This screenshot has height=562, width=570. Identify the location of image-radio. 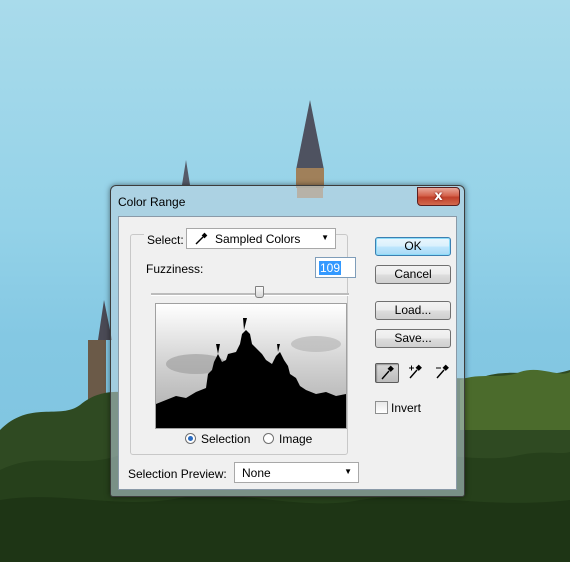
(268, 438).